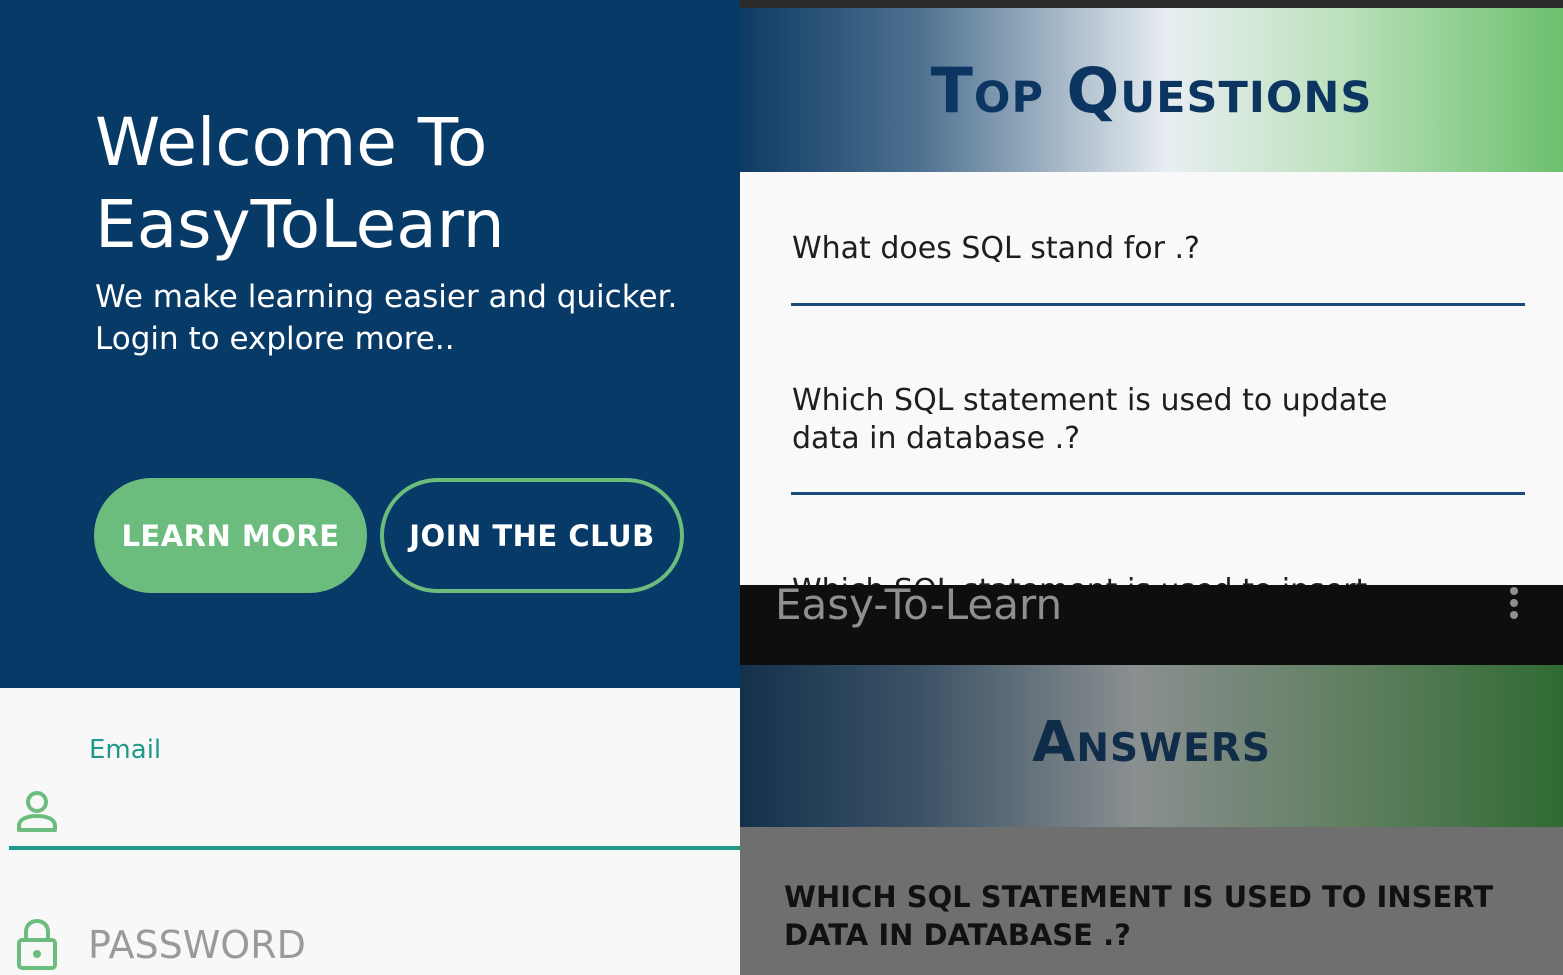  What do you see at coordinates (919, 607) in the screenshot?
I see `app-title: Easy-To-Learn` at bounding box center [919, 607].